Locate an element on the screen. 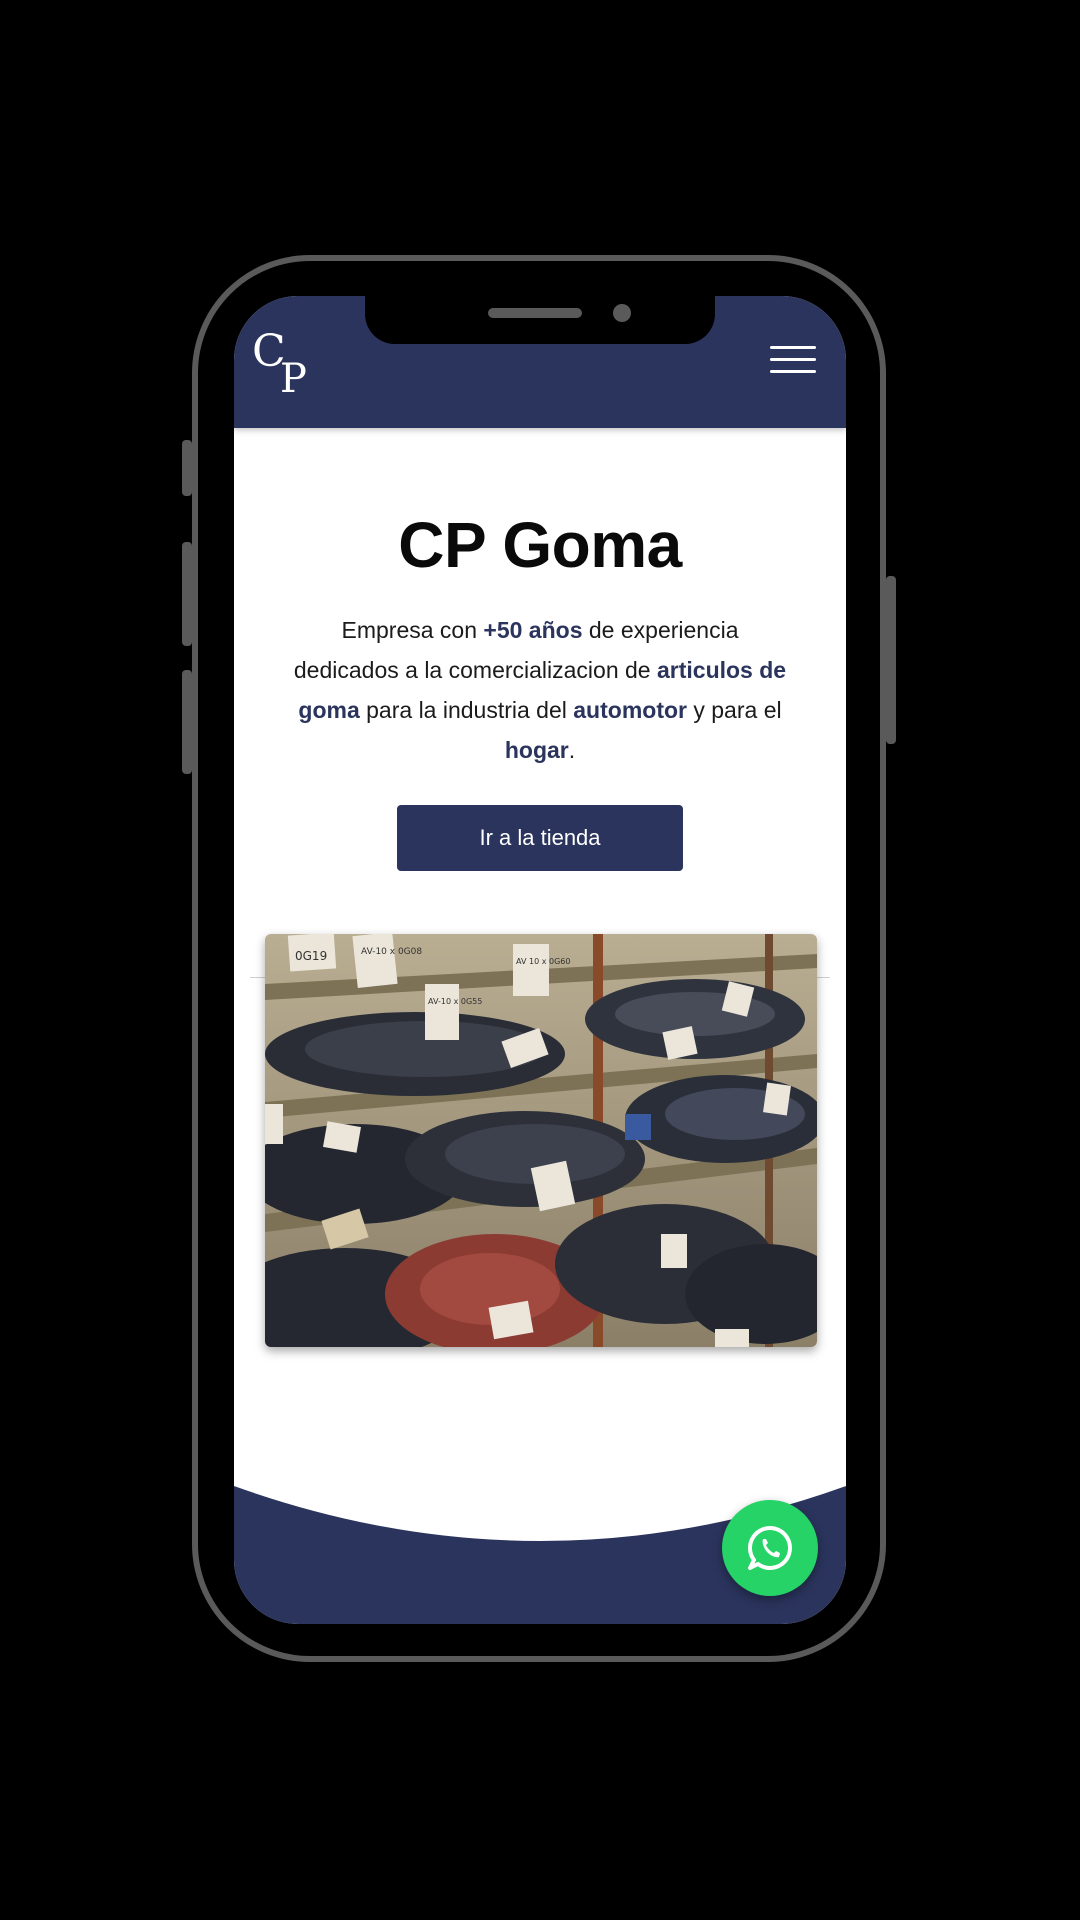  phone-mute-switch is located at coordinates (187, 468).